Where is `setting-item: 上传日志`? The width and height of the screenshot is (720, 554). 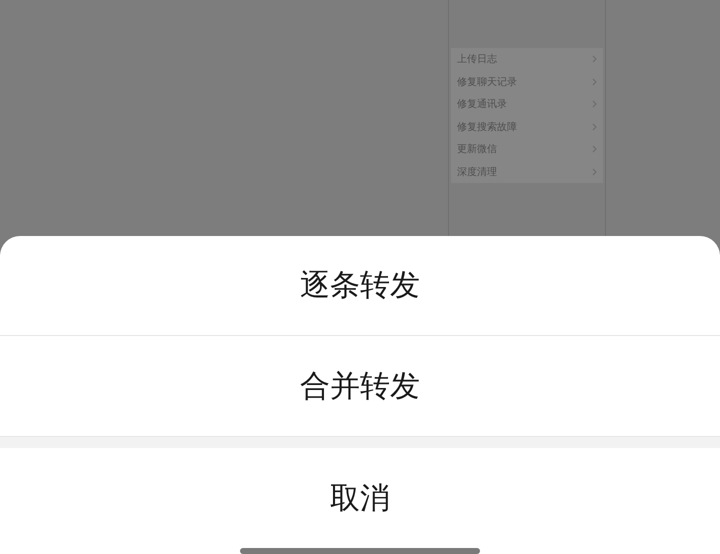 setting-item: 上传日志 is located at coordinates (477, 59).